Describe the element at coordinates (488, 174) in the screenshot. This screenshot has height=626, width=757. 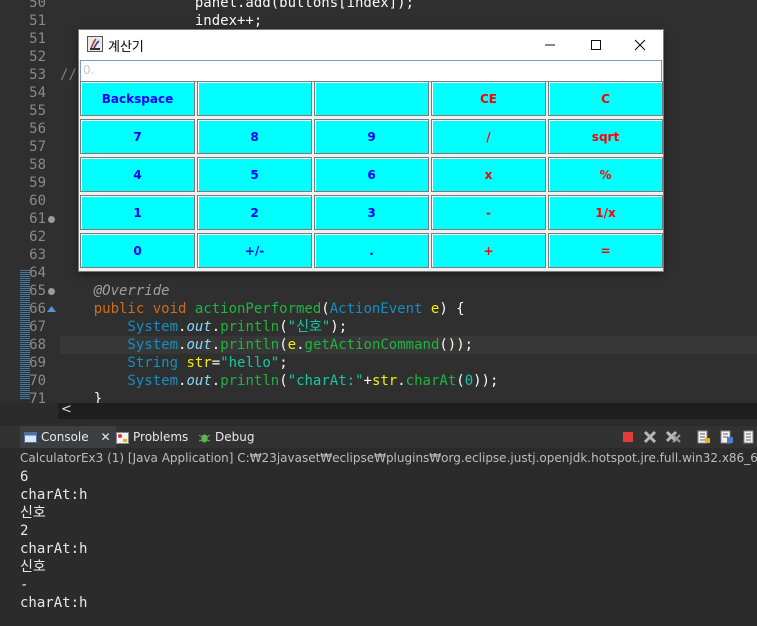
I see `calc-key: x` at that location.